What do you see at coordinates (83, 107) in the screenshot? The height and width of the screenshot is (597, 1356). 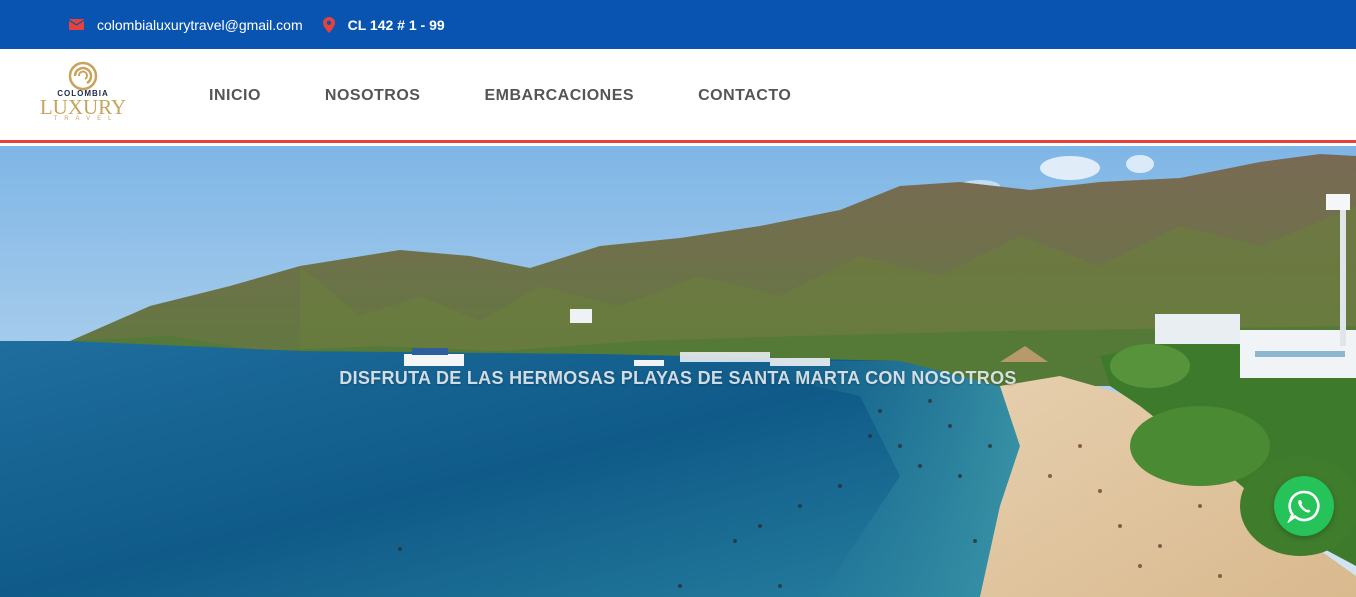 I see `logo-main-text: LUXURY` at bounding box center [83, 107].